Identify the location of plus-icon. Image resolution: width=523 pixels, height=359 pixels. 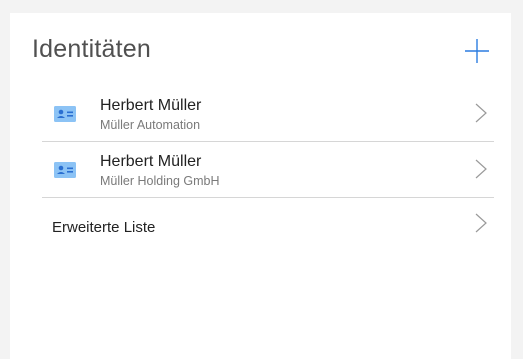
(477, 51).